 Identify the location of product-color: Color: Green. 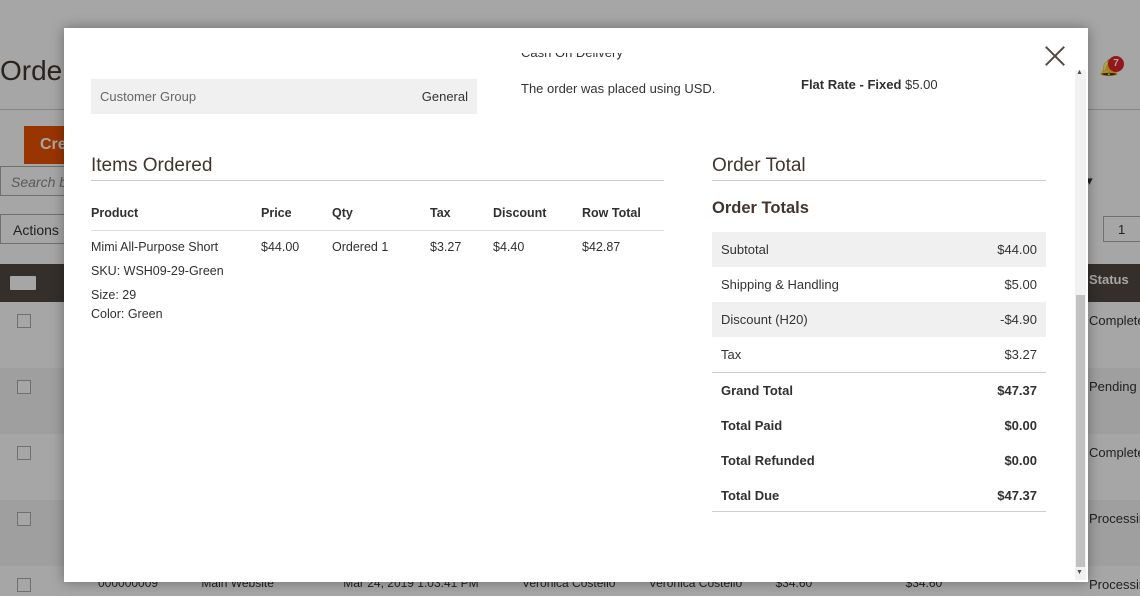
(127, 314).